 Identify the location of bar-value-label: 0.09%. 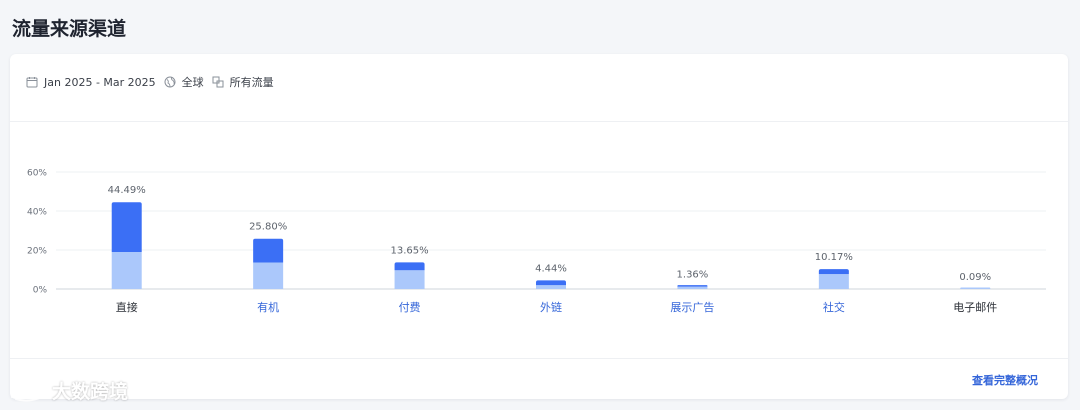
(975, 277).